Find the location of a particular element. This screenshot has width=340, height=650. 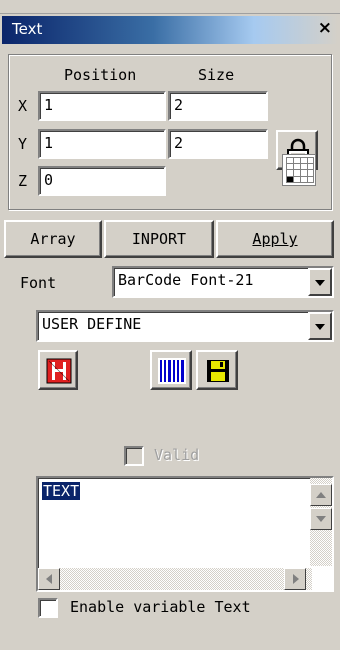

mode-dropdown-arrow-icon is located at coordinates (320, 326).